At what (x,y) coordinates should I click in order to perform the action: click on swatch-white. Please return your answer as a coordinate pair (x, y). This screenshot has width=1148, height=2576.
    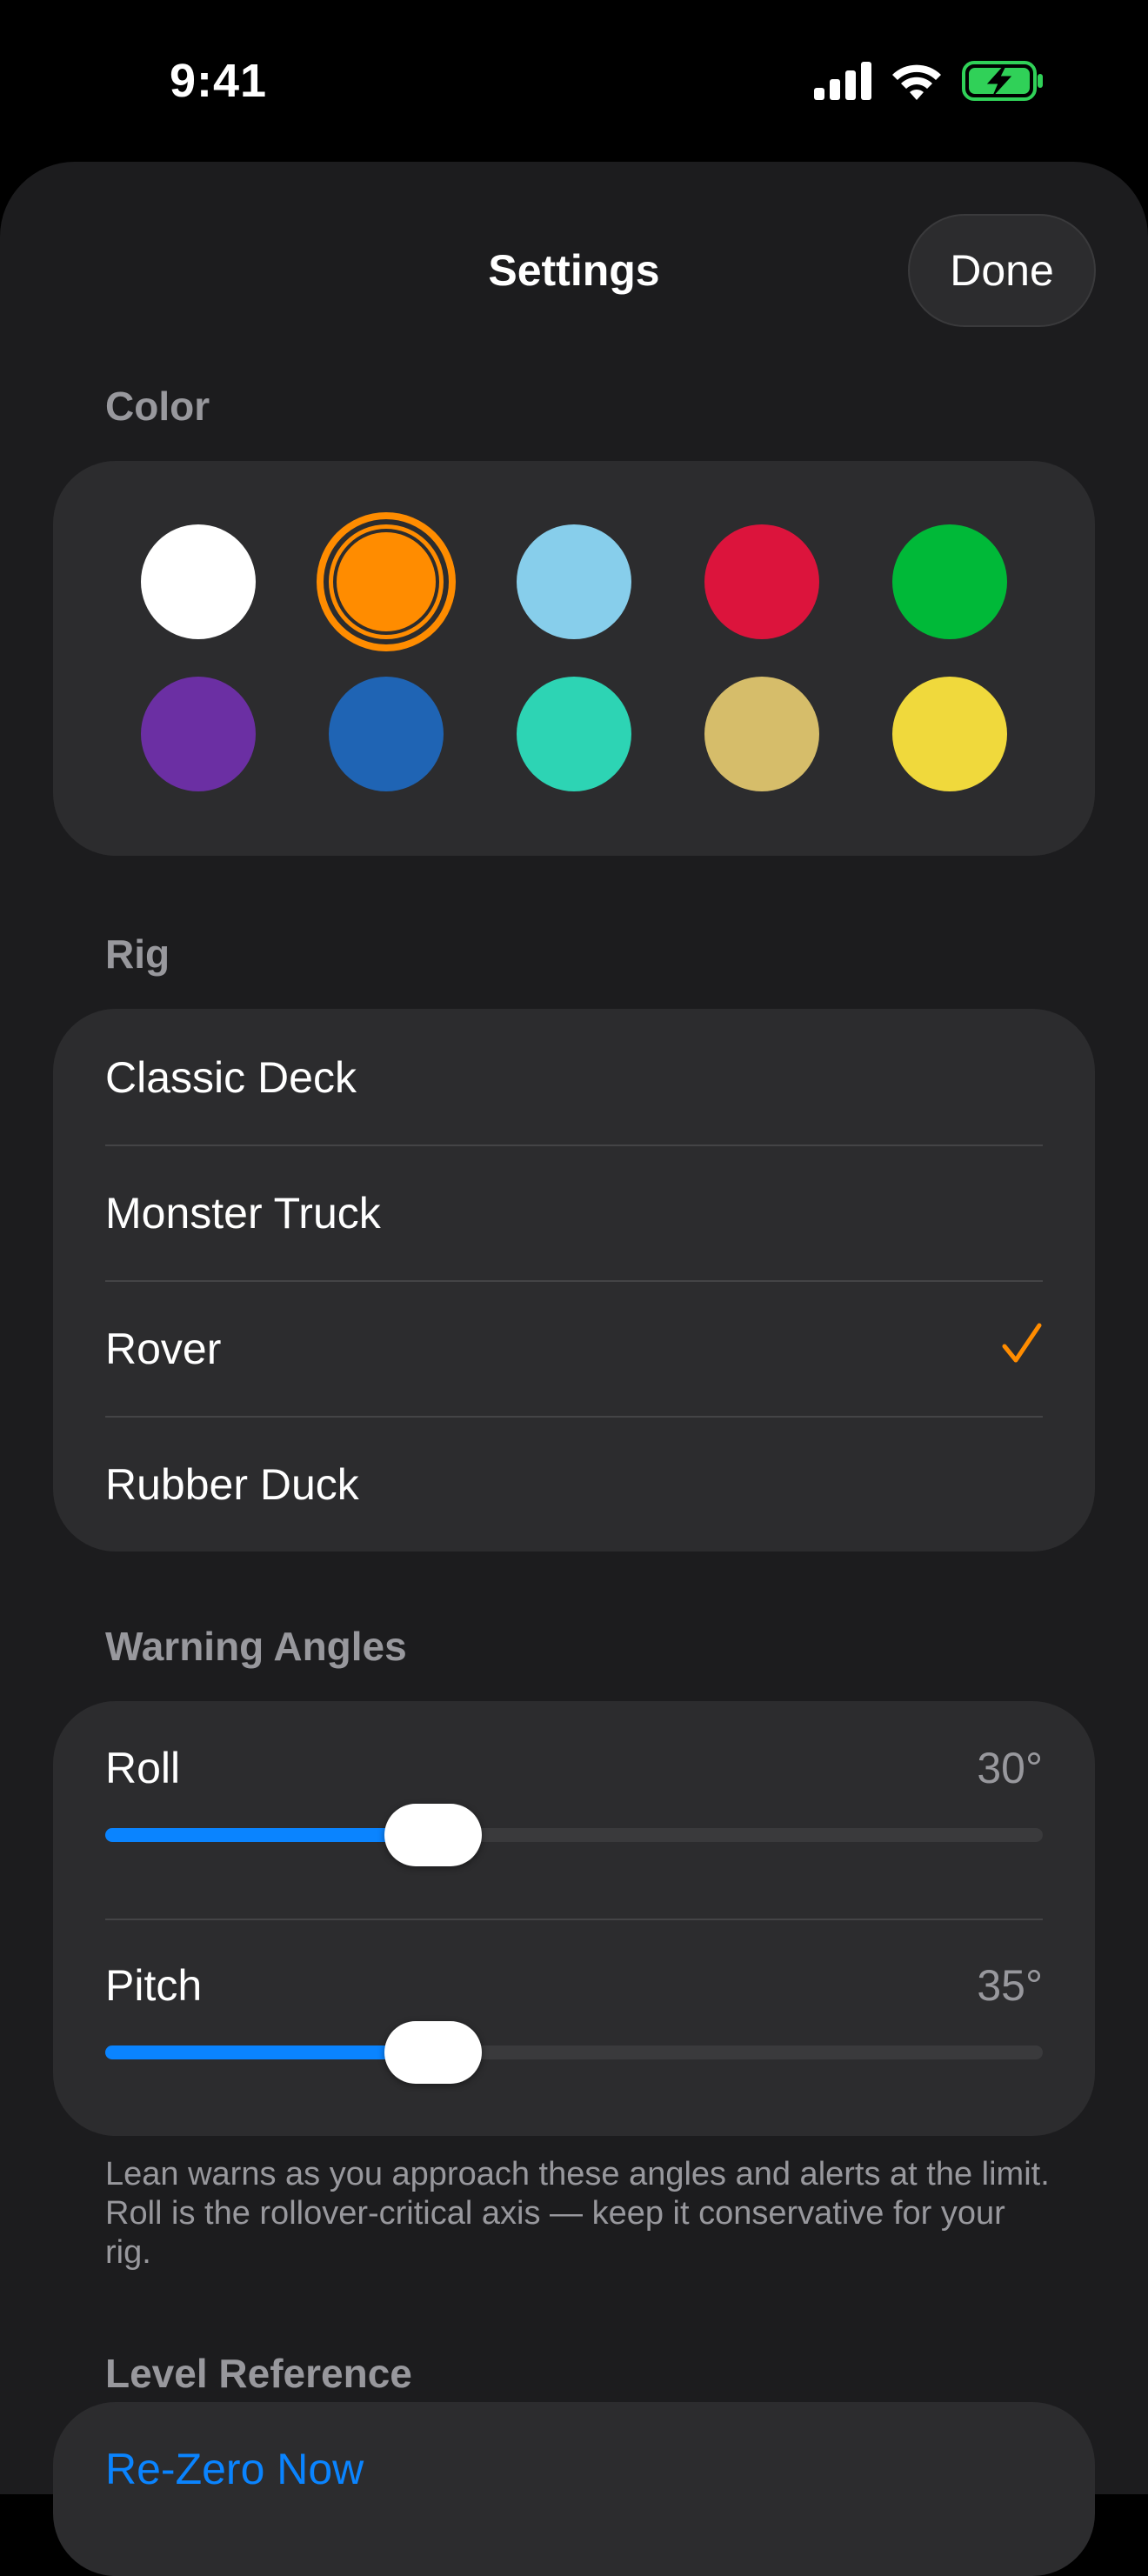
    Looking at the image, I should click on (199, 581).